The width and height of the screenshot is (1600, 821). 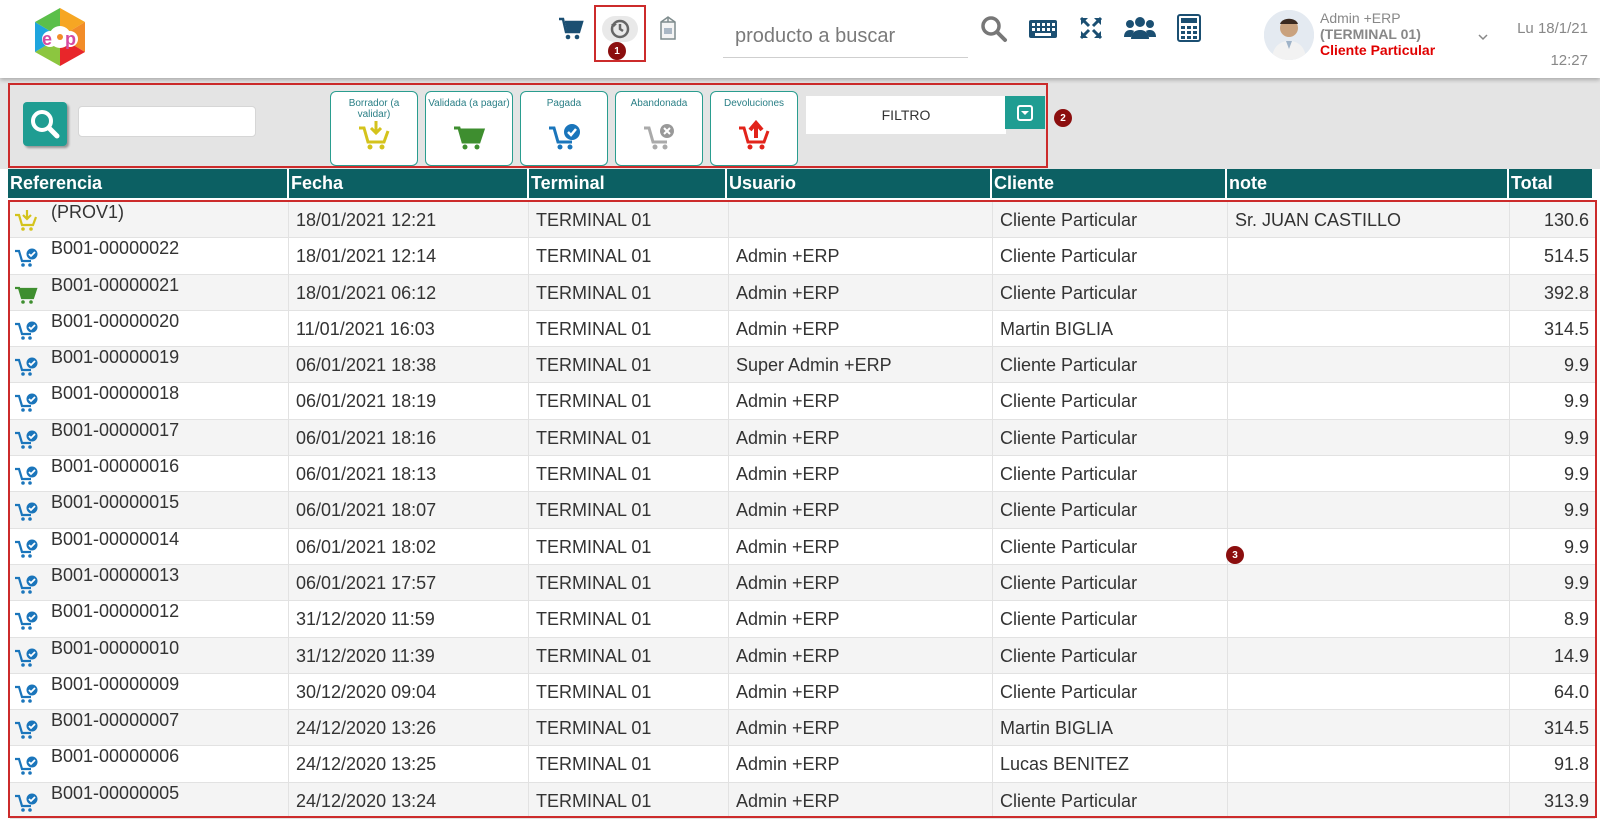 What do you see at coordinates (149, 728) in the screenshot?
I see `cell-referencia: B001-00000007` at bounding box center [149, 728].